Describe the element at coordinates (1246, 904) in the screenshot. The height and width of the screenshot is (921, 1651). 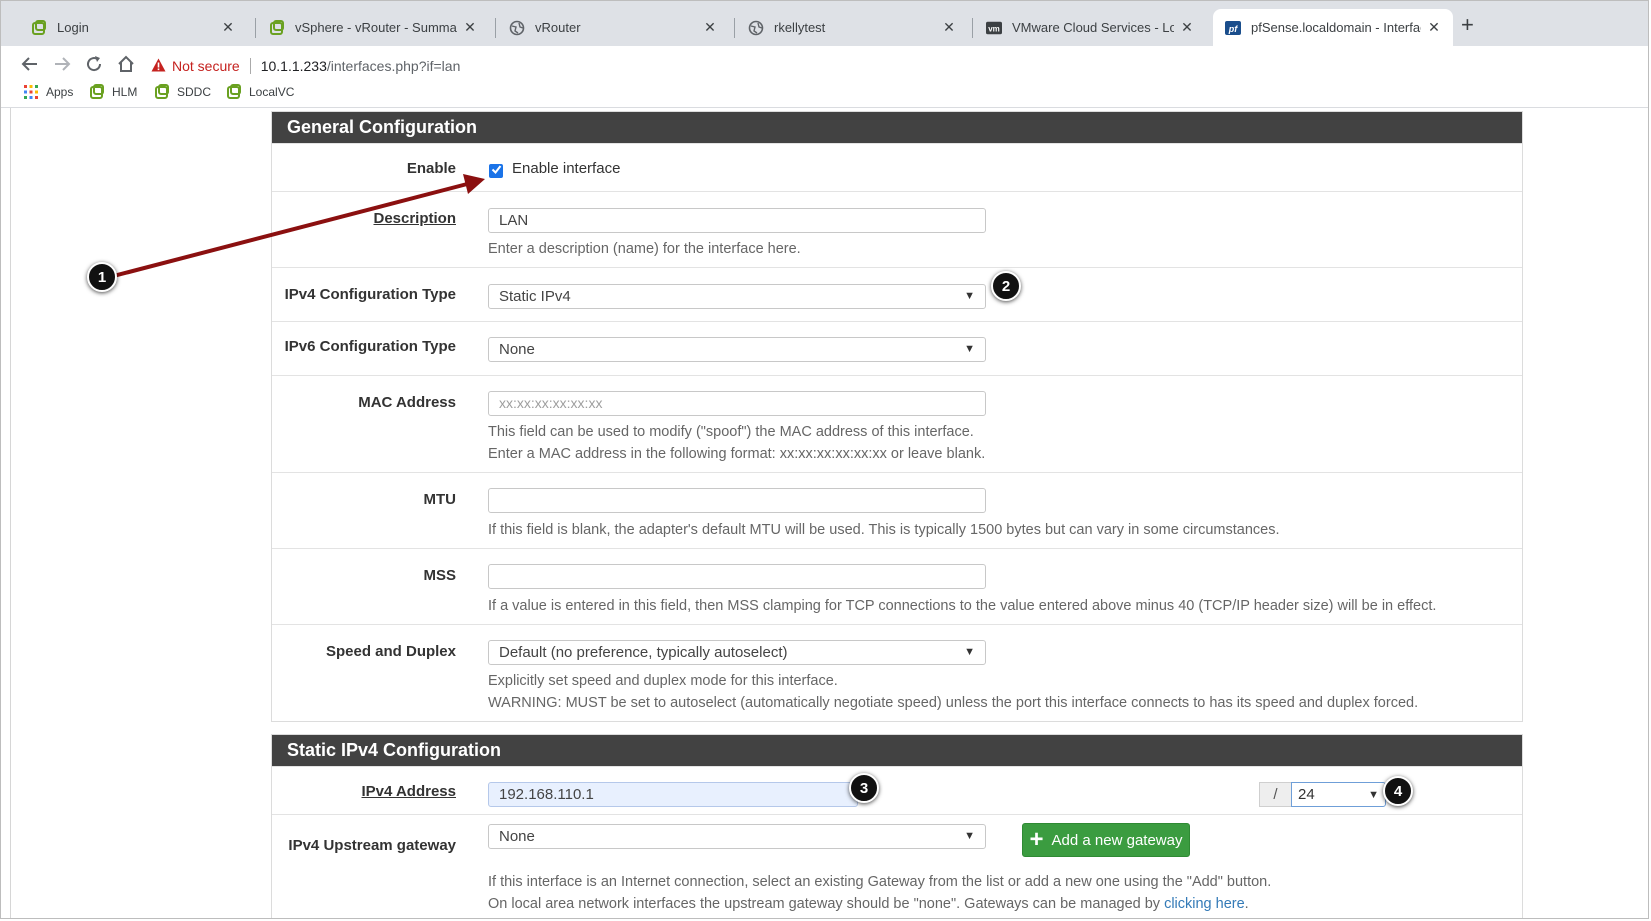
I see `gateway-help-2-suffix: .` at that location.